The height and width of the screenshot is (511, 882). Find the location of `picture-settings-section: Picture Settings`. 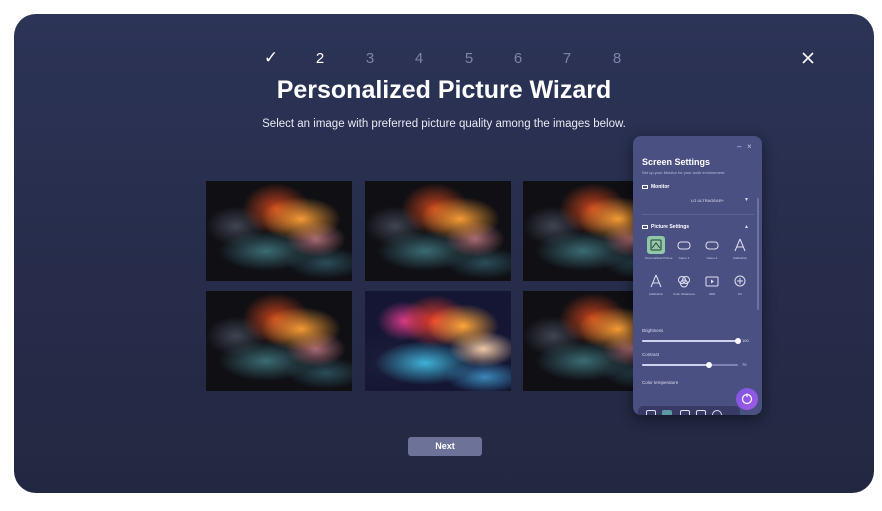

picture-settings-section: Picture Settings is located at coordinates (665, 227).